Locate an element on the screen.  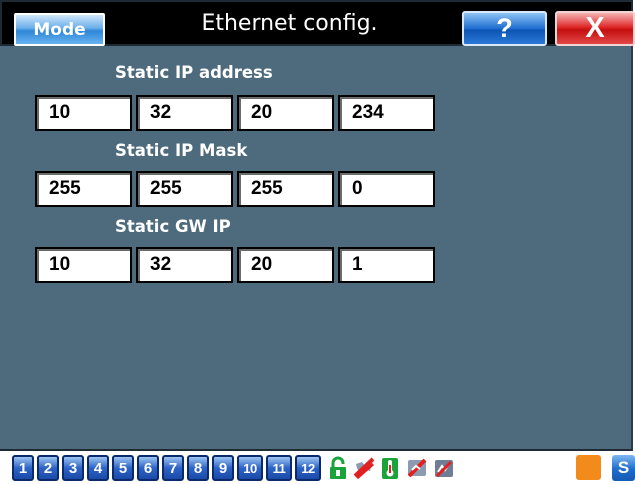
page-title: Ethernet config. is located at coordinates (289, 23).